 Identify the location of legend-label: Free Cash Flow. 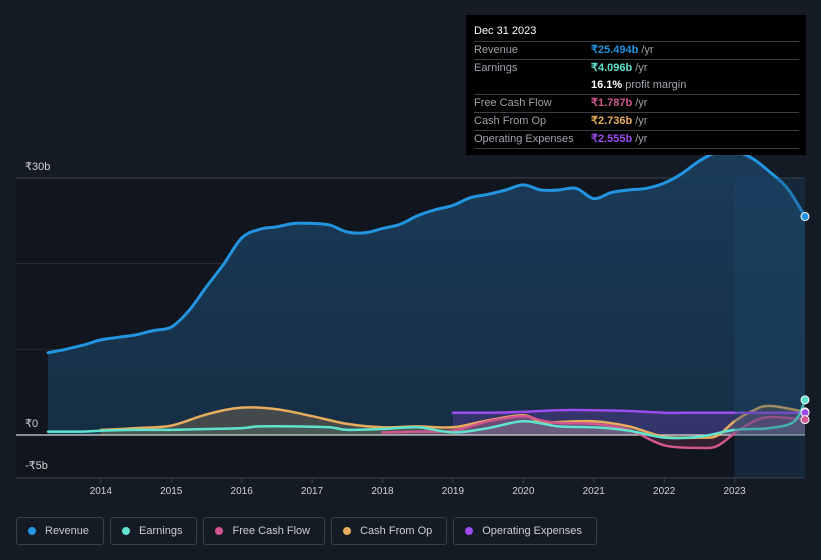
(271, 531).